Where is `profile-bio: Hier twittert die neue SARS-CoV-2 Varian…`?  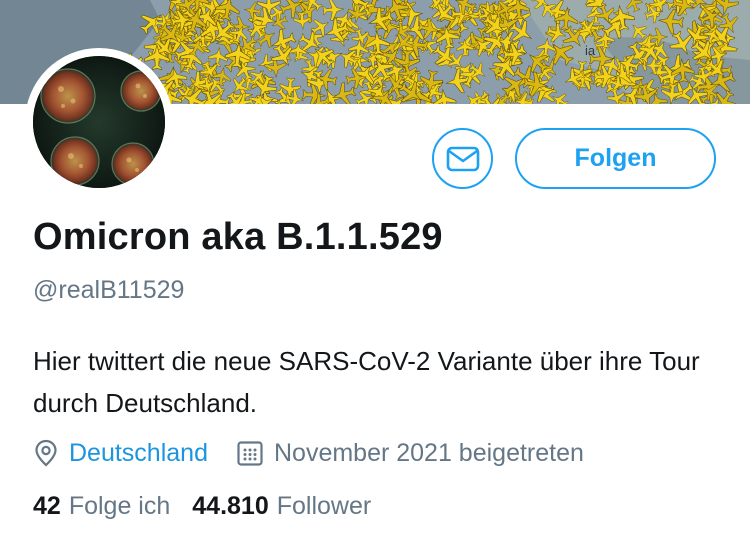
profile-bio: Hier twittert die neue SARS-CoV-2 Varian… is located at coordinates (366, 382).